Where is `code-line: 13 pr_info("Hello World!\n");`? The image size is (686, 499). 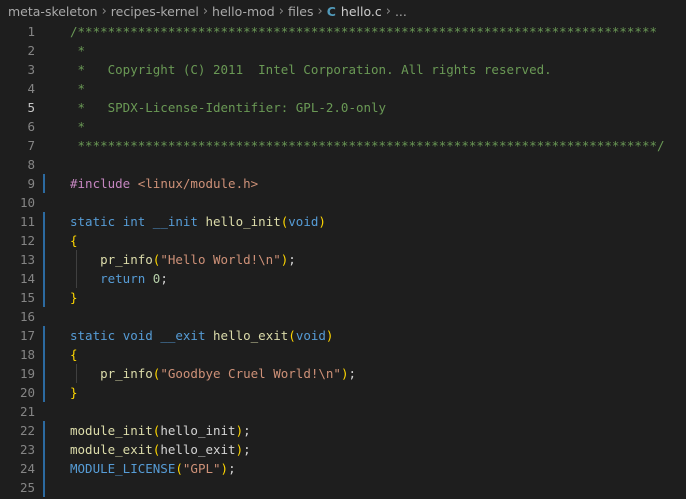 code-line: 13 pr_info("Hello World!\n"); is located at coordinates (343, 259).